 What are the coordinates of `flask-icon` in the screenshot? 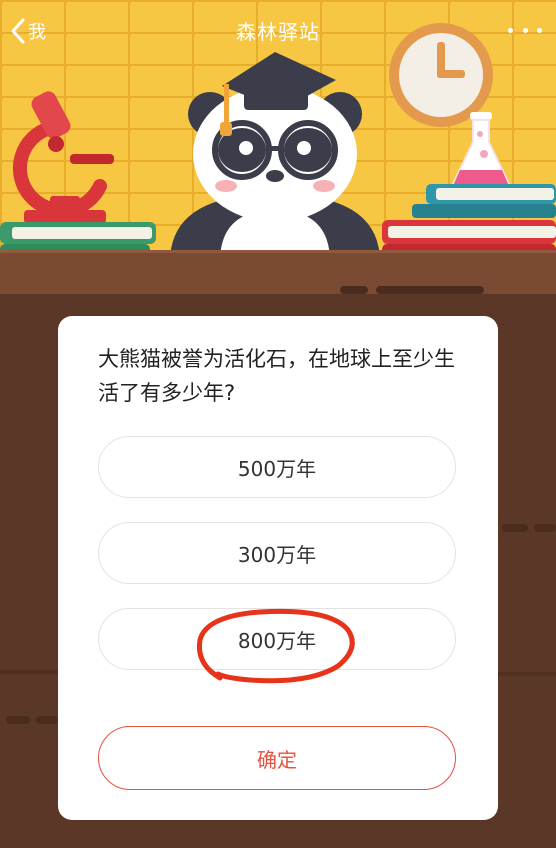 It's located at (481, 152).